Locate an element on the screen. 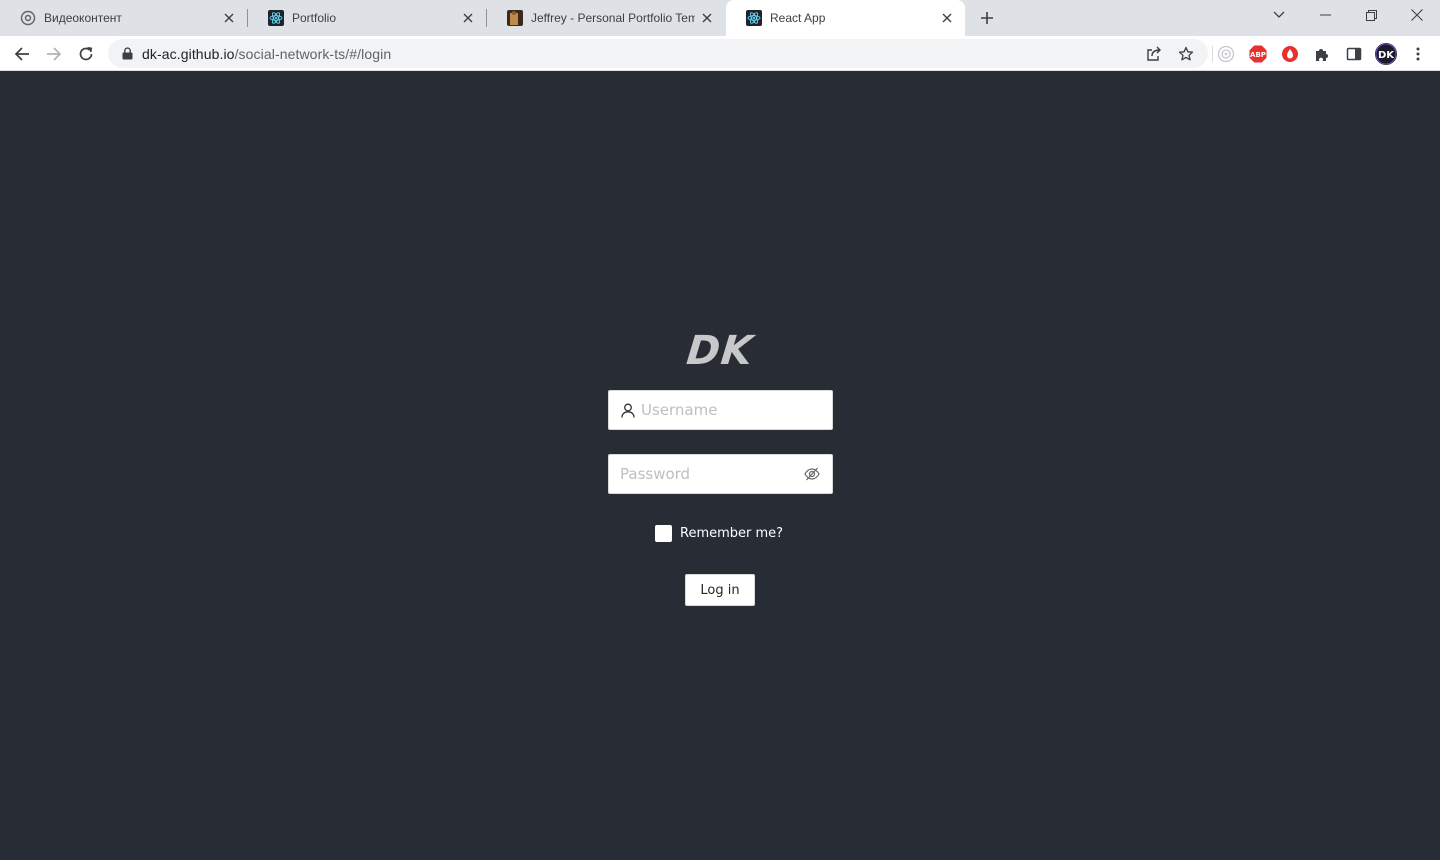 This screenshot has width=1440, height=860. extensions-button is located at coordinates (1322, 54).